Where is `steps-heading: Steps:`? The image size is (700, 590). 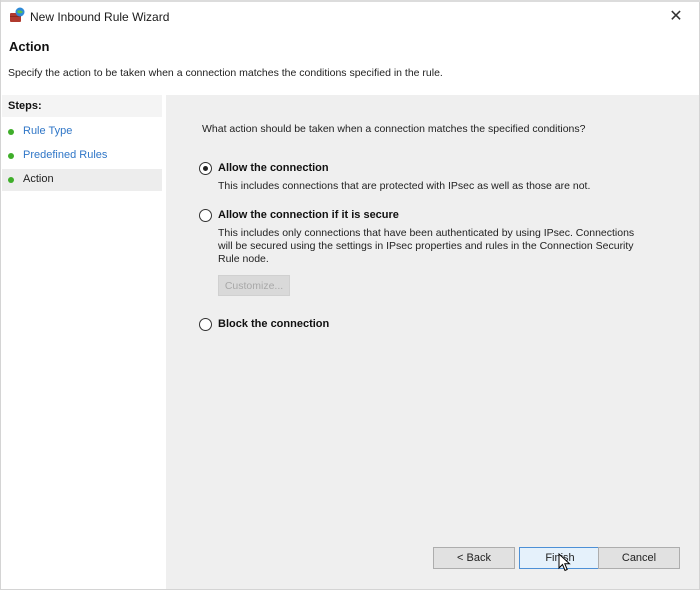
steps-heading: Steps: is located at coordinates (82, 106).